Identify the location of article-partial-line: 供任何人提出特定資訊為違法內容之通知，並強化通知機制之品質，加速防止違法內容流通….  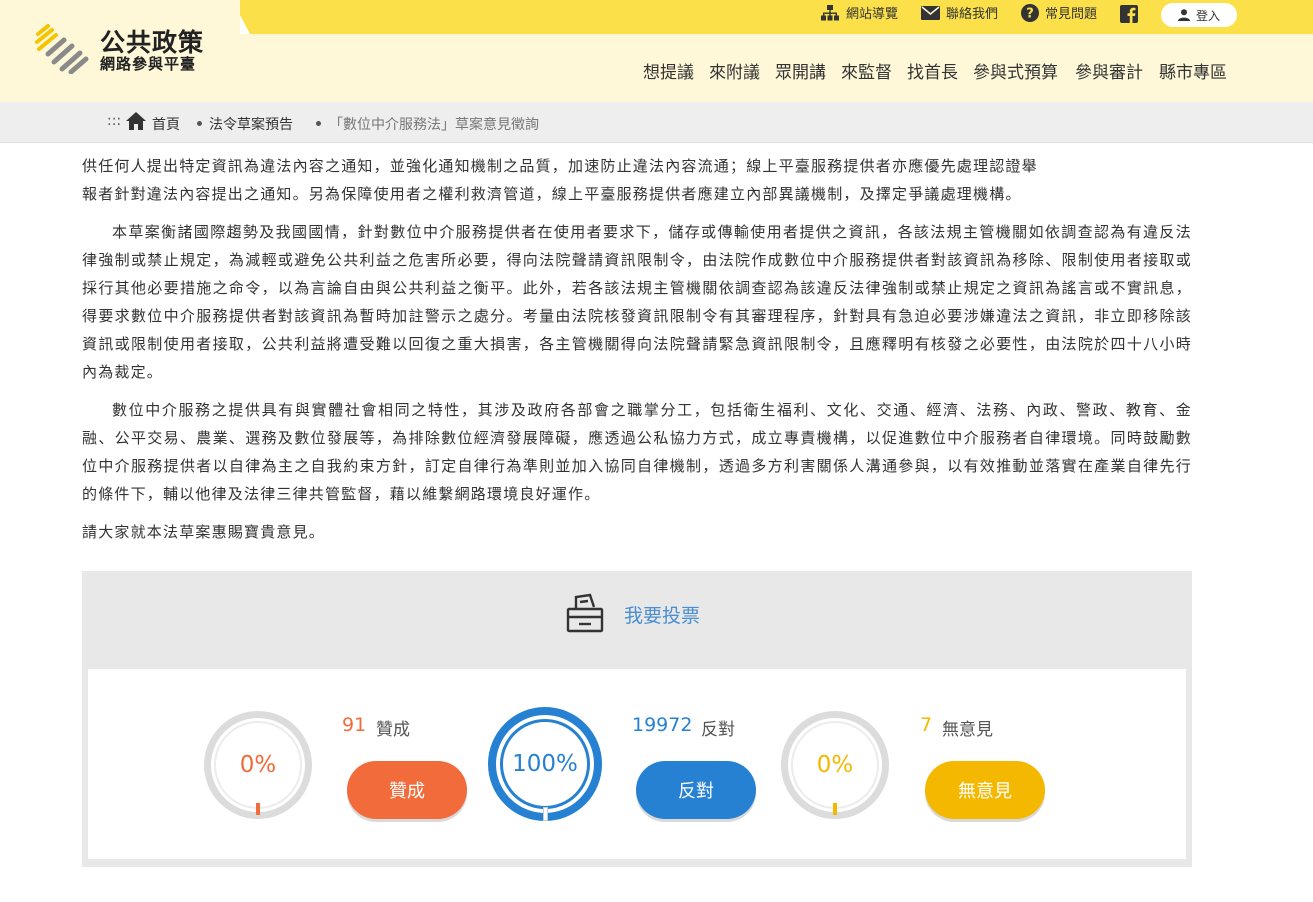
(560, 166).